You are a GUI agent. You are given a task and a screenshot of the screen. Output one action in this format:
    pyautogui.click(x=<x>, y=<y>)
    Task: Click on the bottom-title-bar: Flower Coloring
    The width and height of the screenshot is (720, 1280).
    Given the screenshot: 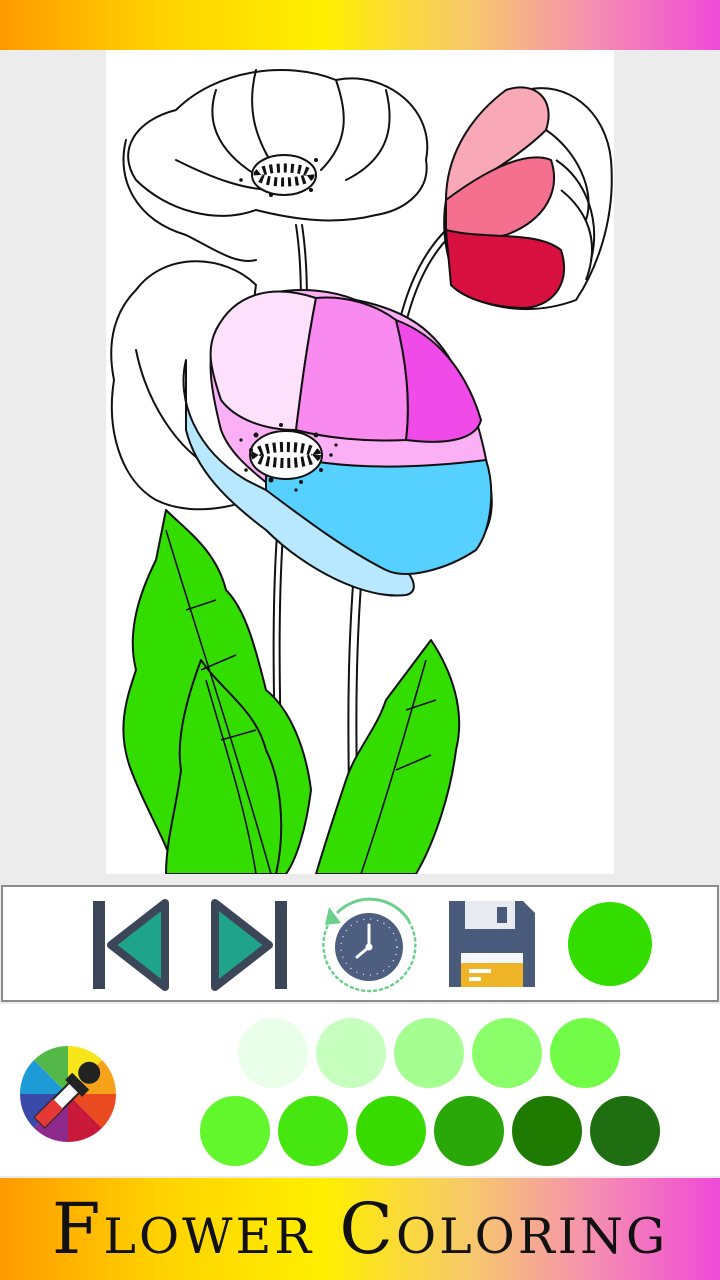 What is the action you would take?
    pyautogui.click(x=360, y=1229)
    